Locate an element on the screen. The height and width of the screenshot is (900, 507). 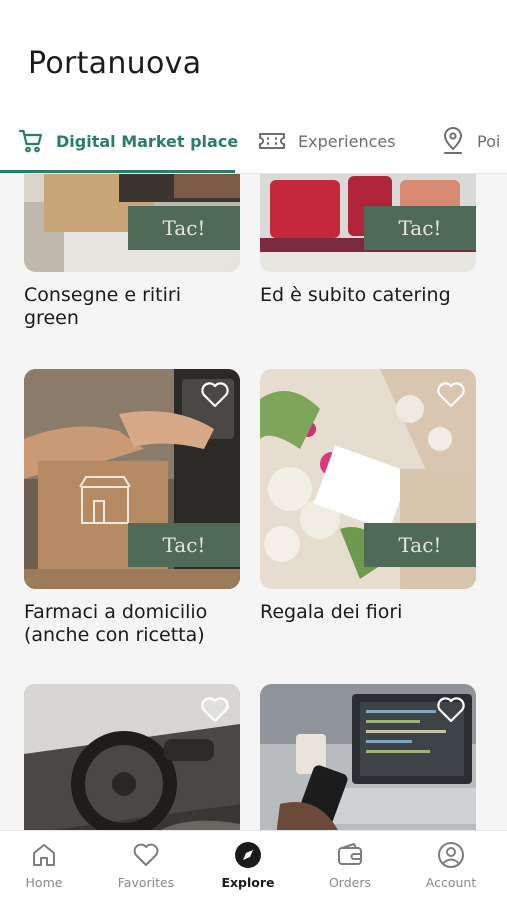
nav-label: Home is located at coordinates (44, 882).